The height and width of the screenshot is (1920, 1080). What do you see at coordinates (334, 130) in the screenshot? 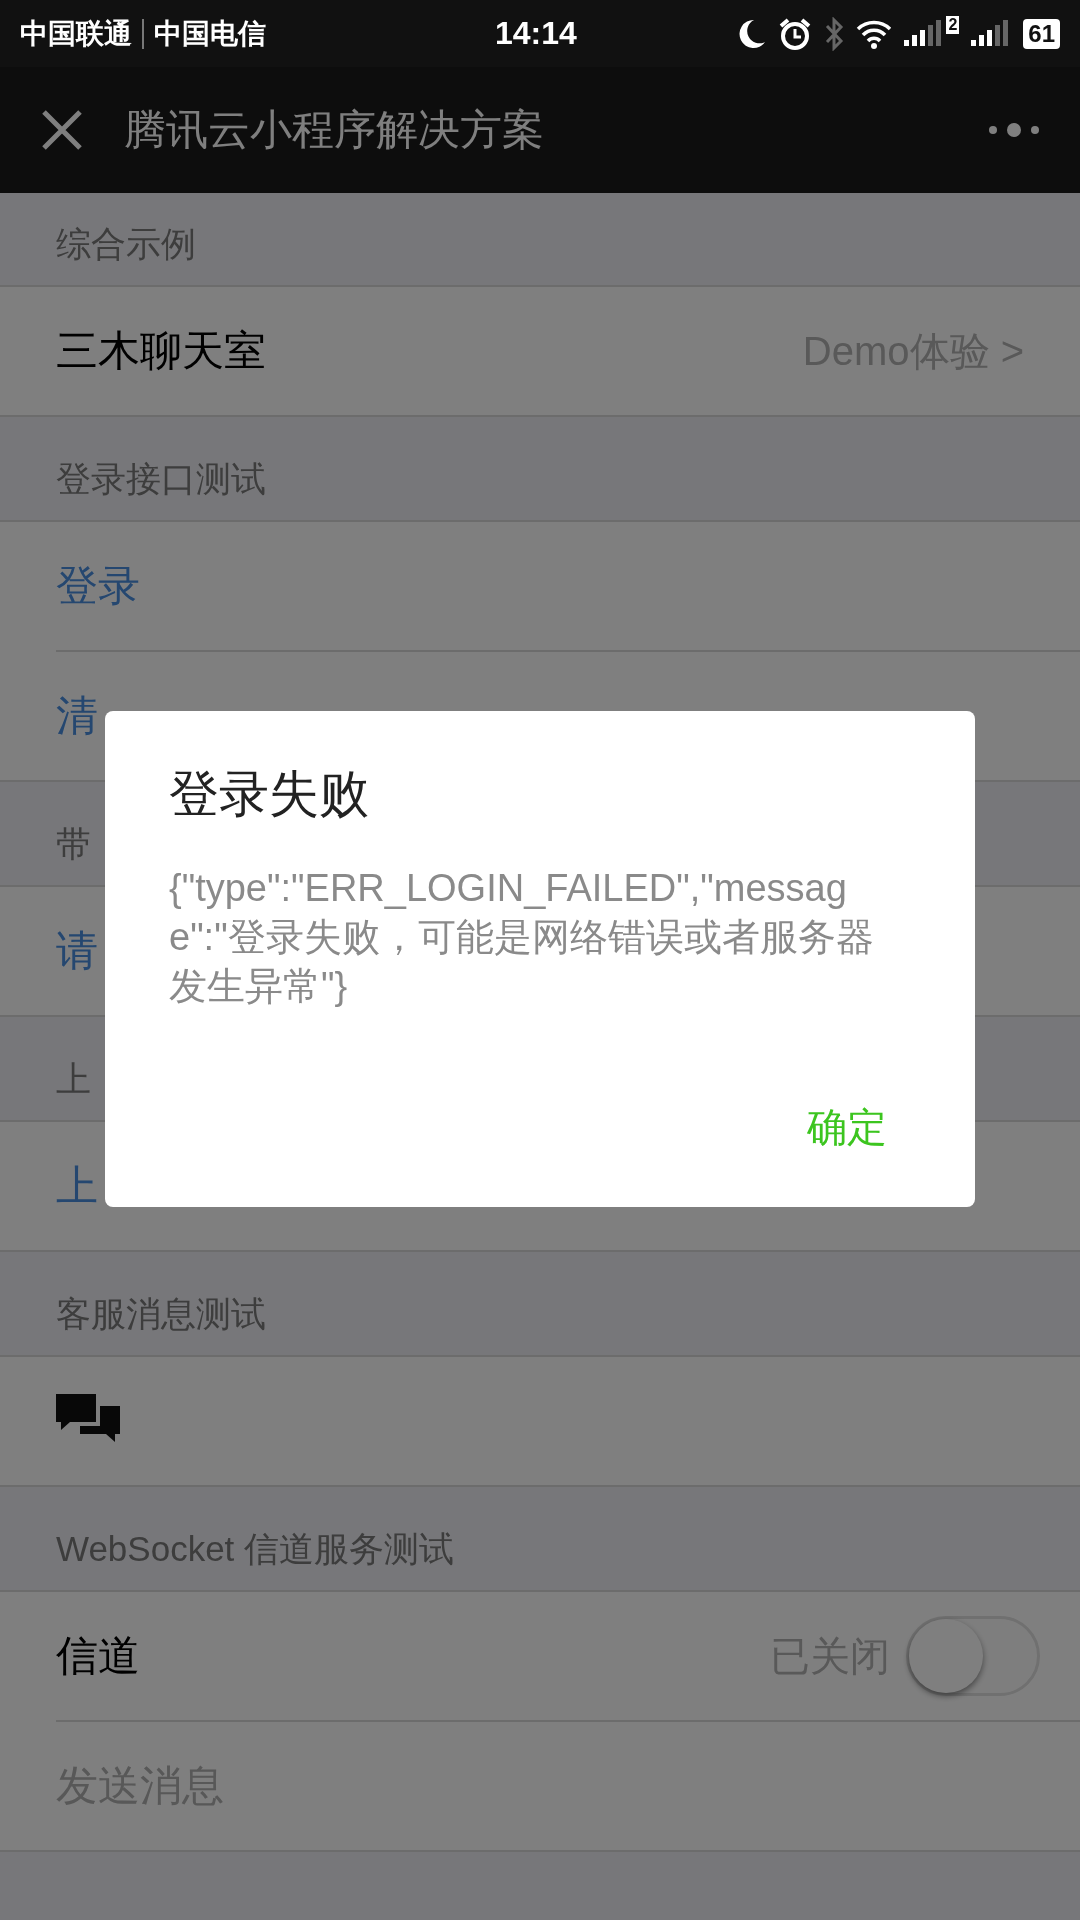
I see `page-title: 腾讯云小程序解决方案` at bounding box center [334, 130].